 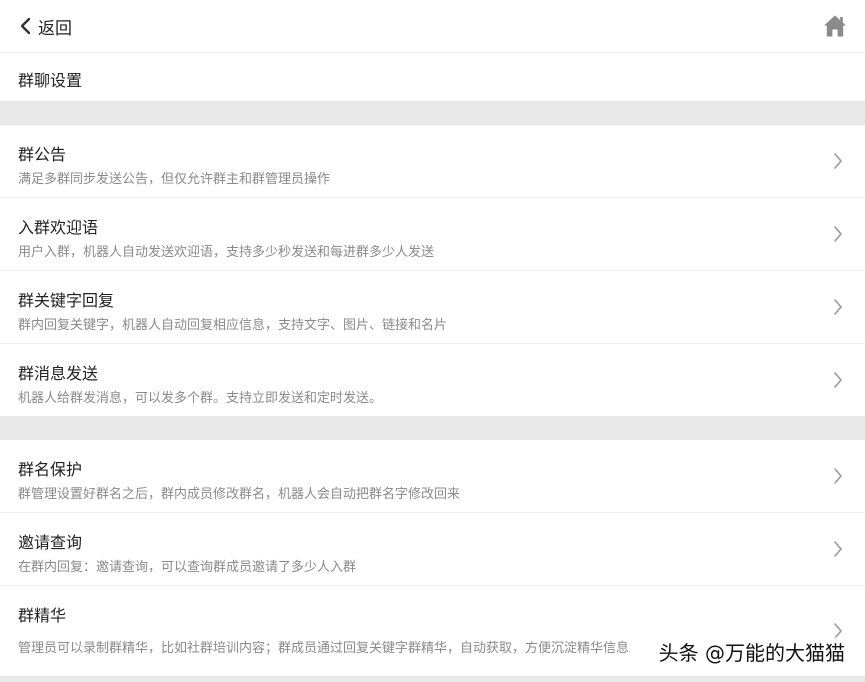 I want to click on home-icon, so click(x=835, y=26).